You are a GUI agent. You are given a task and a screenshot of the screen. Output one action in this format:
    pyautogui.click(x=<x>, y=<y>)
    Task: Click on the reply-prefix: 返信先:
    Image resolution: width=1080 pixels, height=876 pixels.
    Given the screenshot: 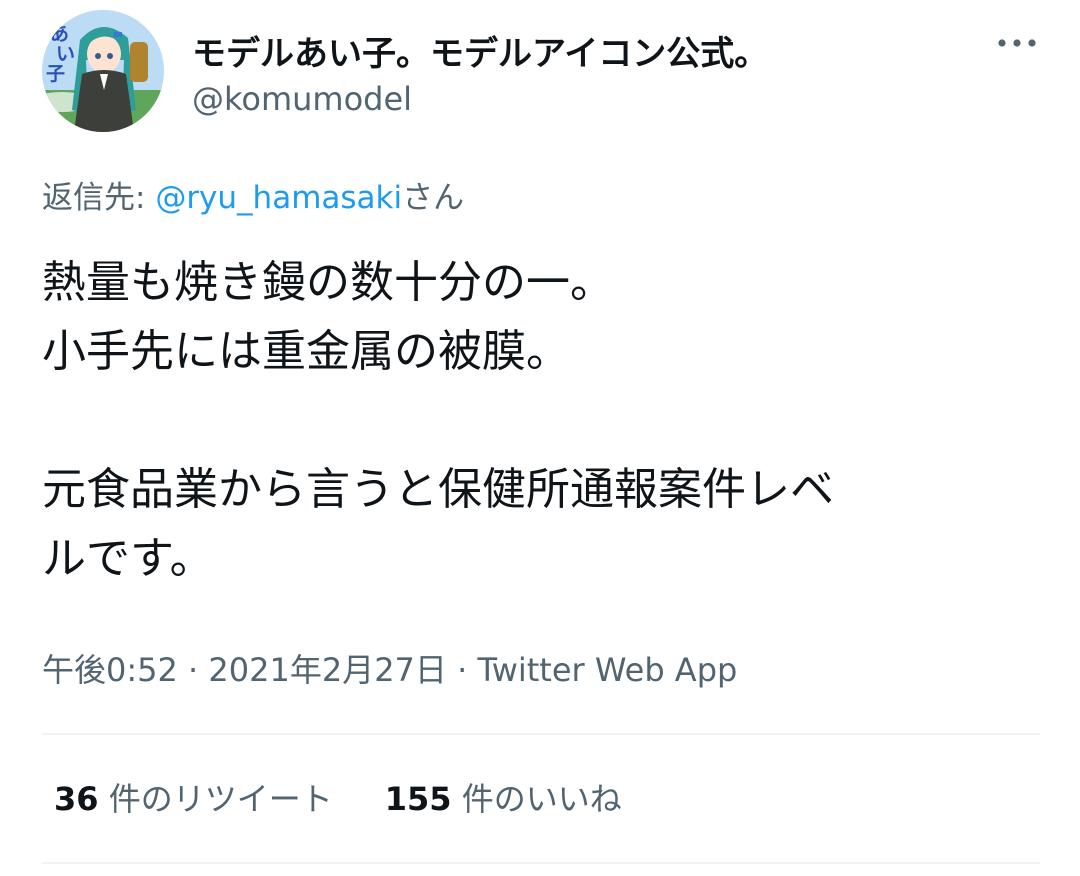 What is the action you would take?
    pyautogui.click(x=99, y=198)
    